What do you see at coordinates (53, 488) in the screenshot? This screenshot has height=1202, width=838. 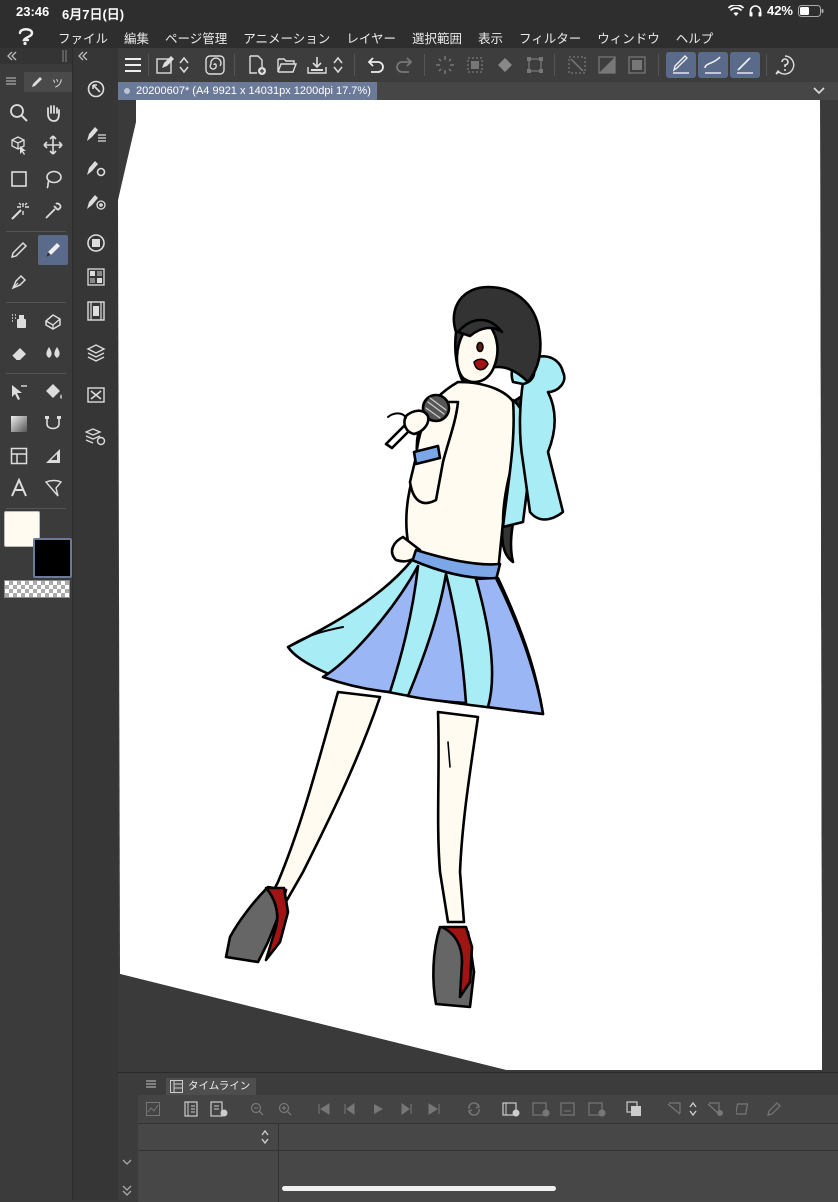 I see `balloon-tool` at bounding box center [53, 488].